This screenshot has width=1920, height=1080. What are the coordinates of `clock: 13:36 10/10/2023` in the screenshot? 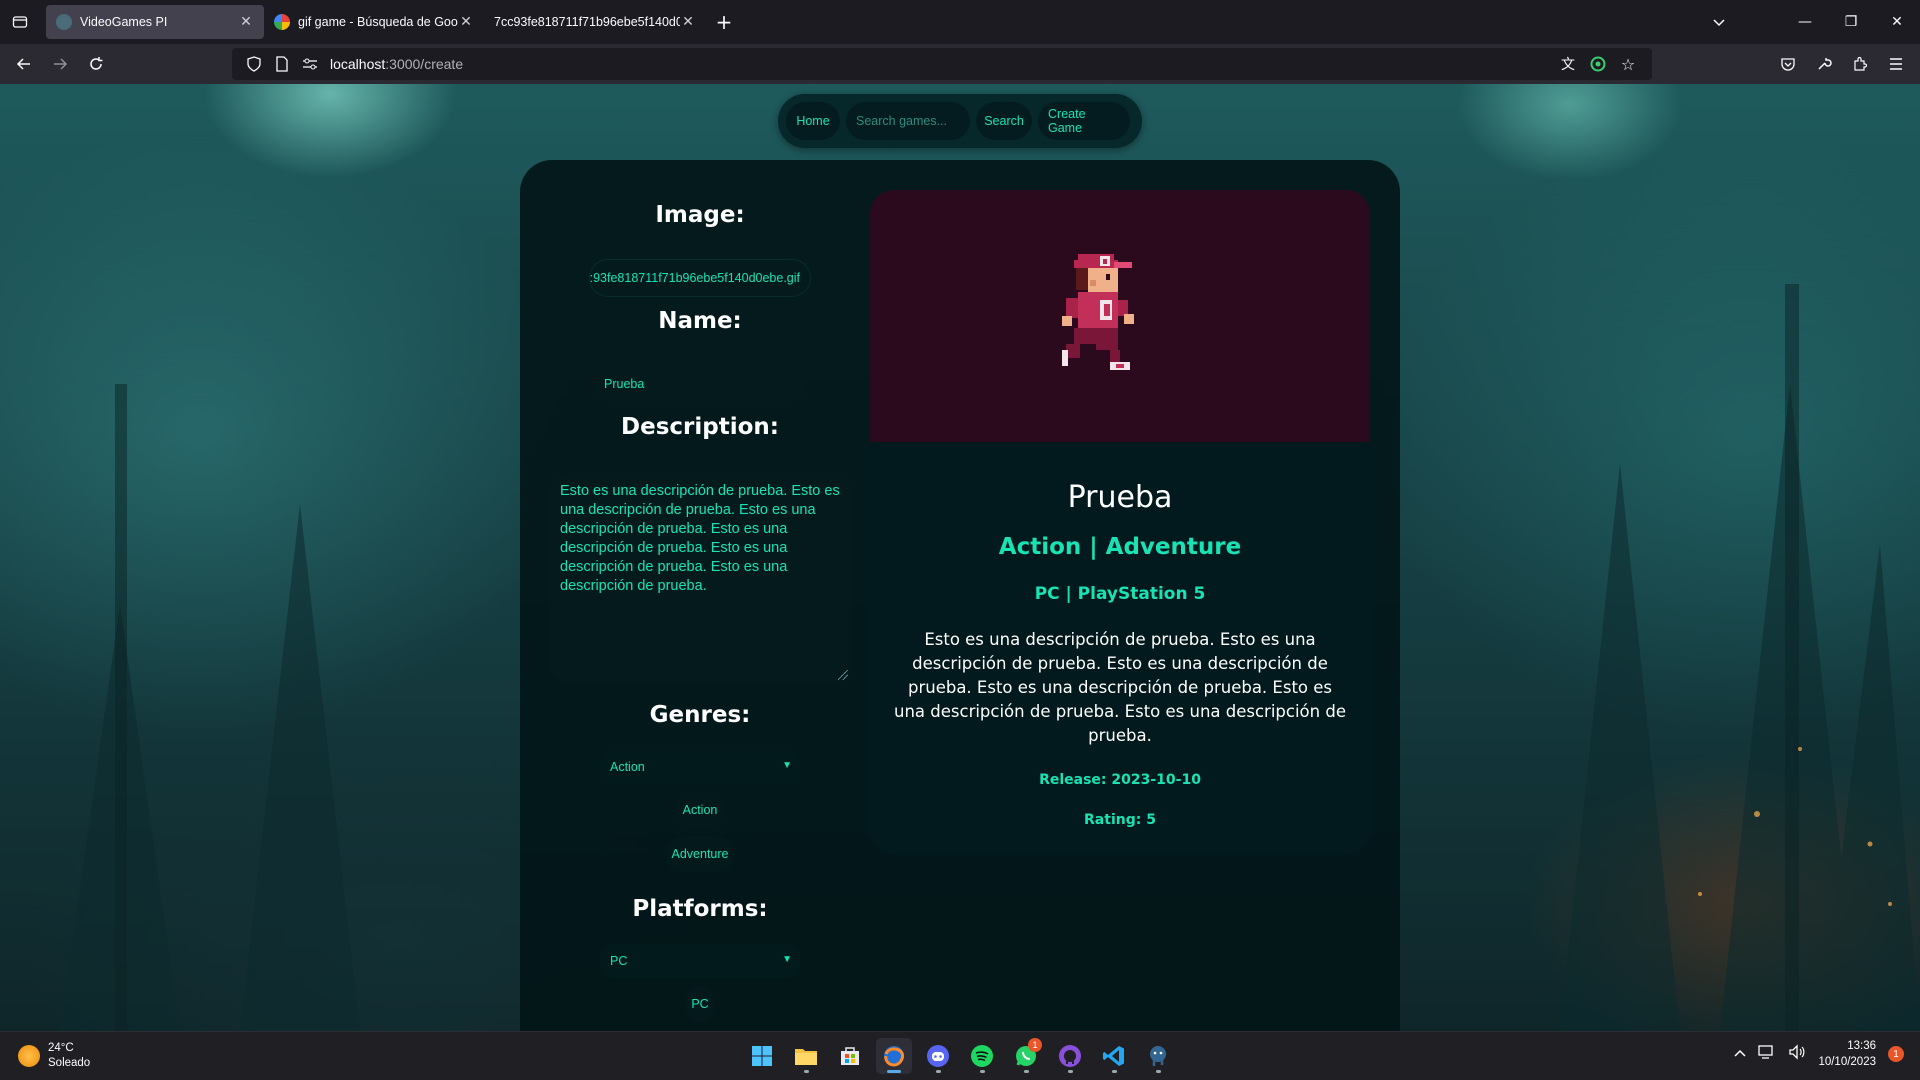 It's located at (1847, 1054).